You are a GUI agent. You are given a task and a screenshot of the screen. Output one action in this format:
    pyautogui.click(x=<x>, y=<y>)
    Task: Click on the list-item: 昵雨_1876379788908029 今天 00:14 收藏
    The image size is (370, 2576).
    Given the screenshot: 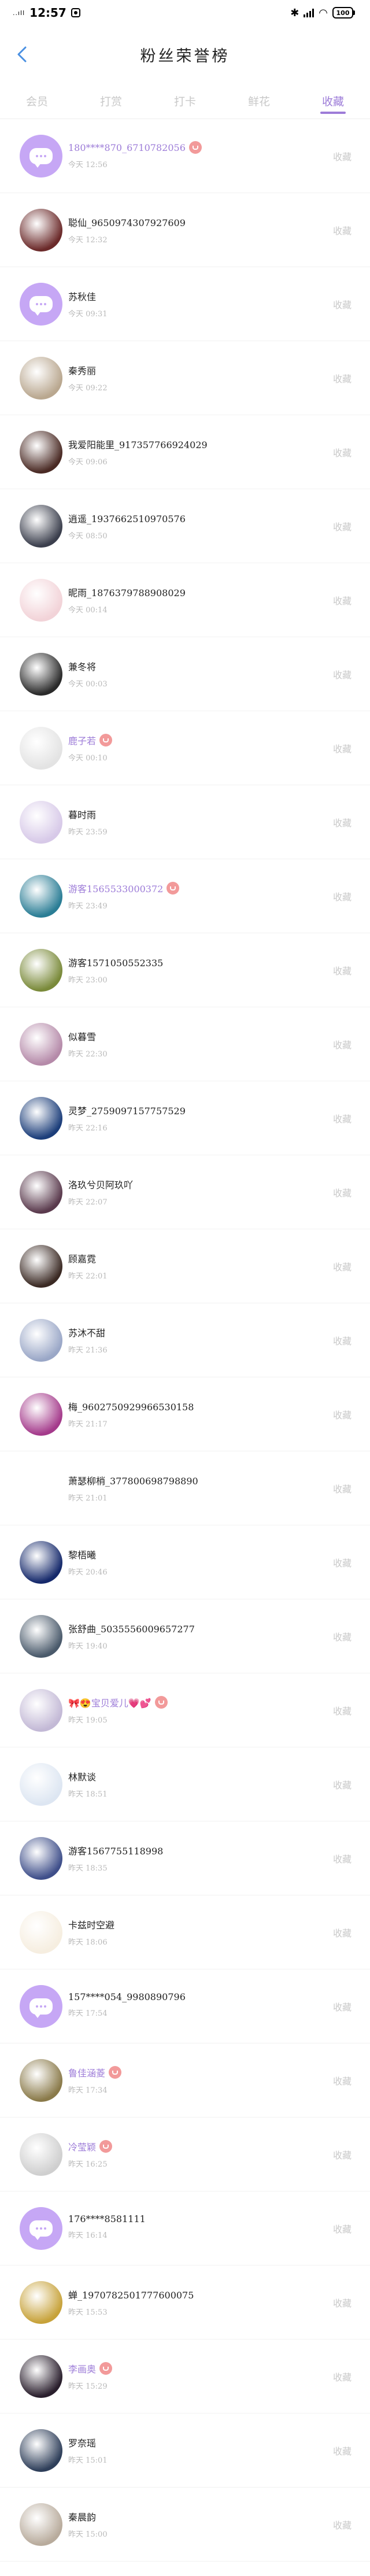 What is the action you would take?
    pyautogui.click(x=185, y=600)
    